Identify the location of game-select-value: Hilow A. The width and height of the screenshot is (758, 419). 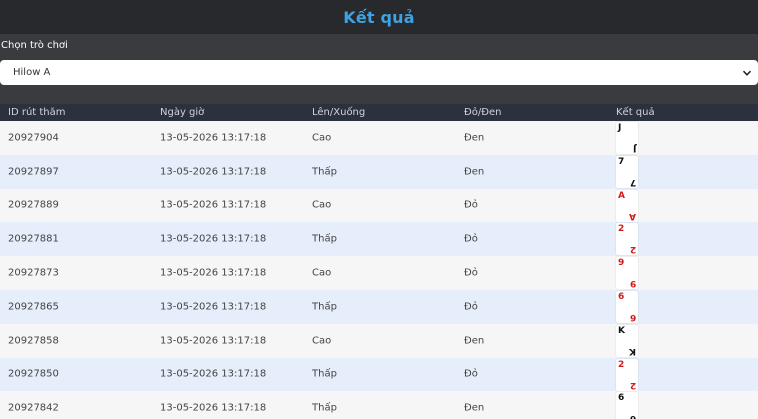
(32, 72).